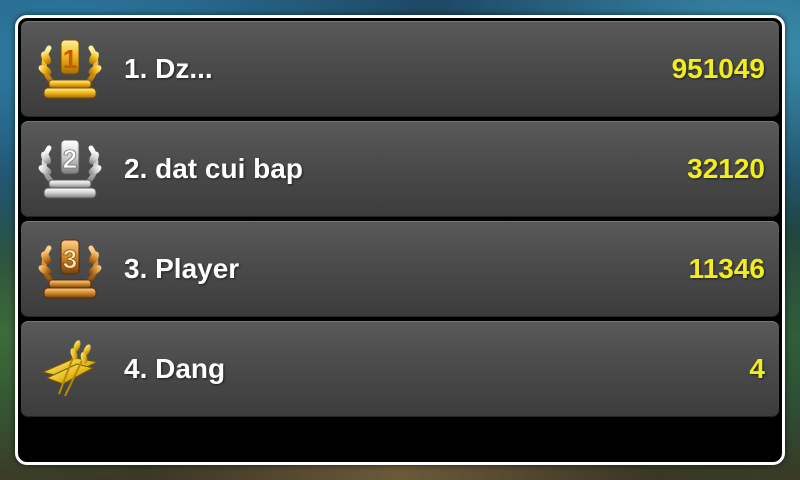 The height and width of the screenshot is (480, 800). What do you see at coordinates (70, 259) in the screenshot?
I see `svg-text: 3` at bounding box center [70, 259].